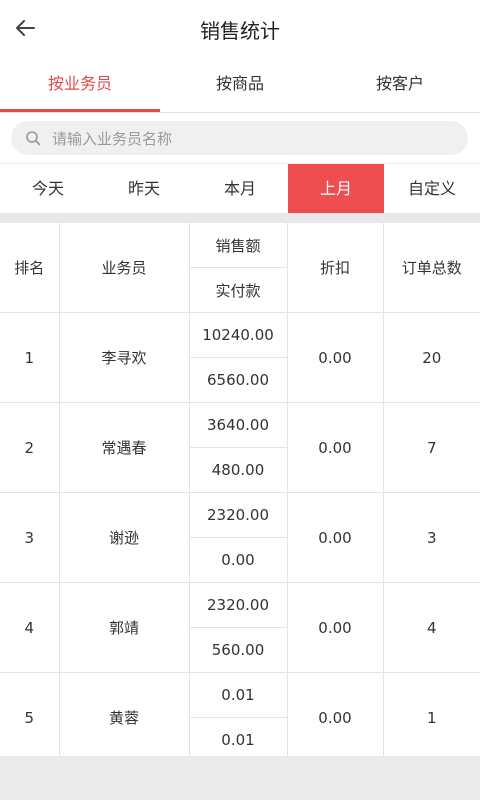 The height and width of the screenshot is (800, 480). I want to click on cell-salesman: 郭靖, so click(124, 627).